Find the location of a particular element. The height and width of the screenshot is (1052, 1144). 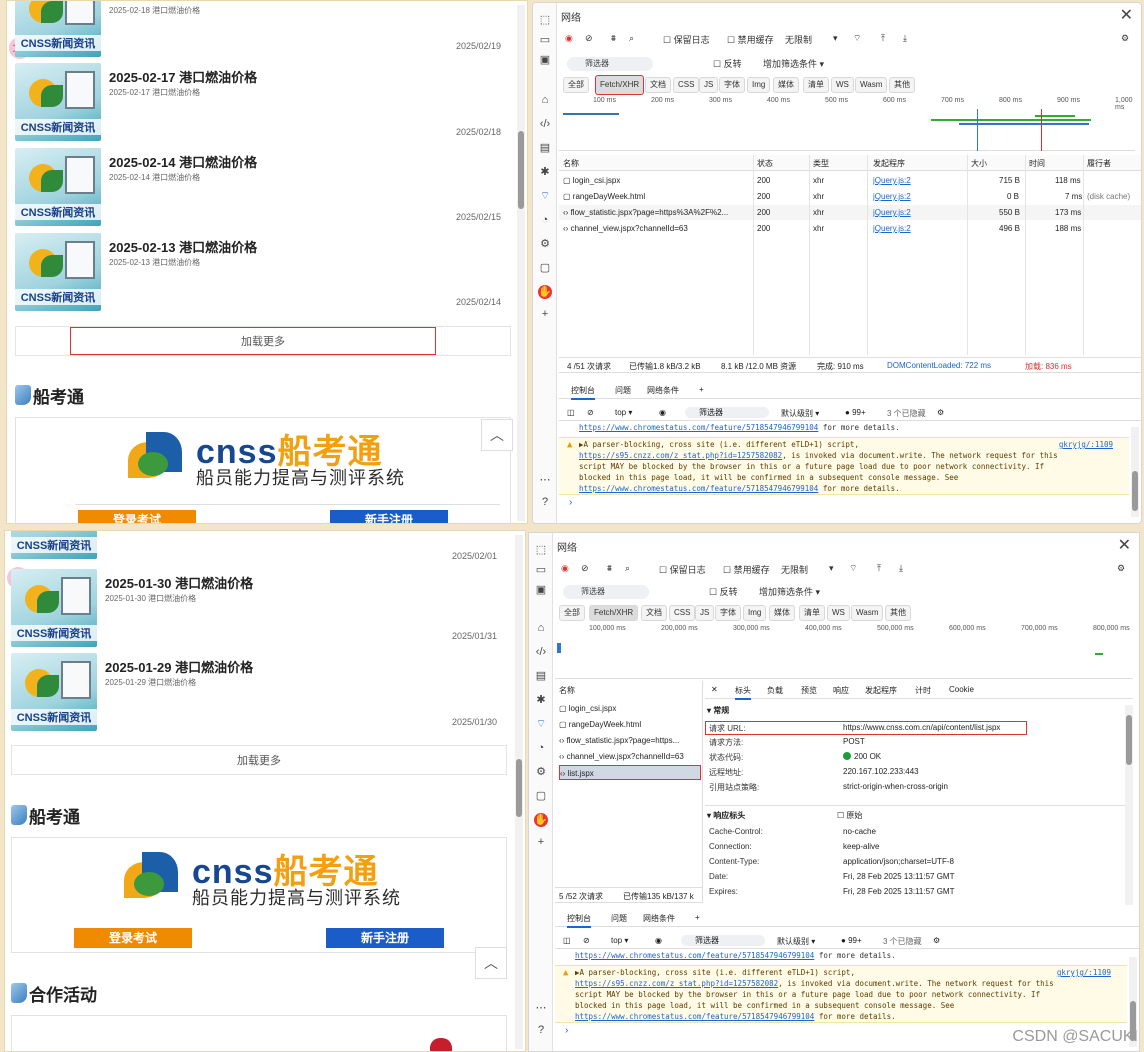

list-item: CNSS新闻资讯 2025-02-18 港口燃油价格 2025/02/19 is located at coordinates (265, 30).